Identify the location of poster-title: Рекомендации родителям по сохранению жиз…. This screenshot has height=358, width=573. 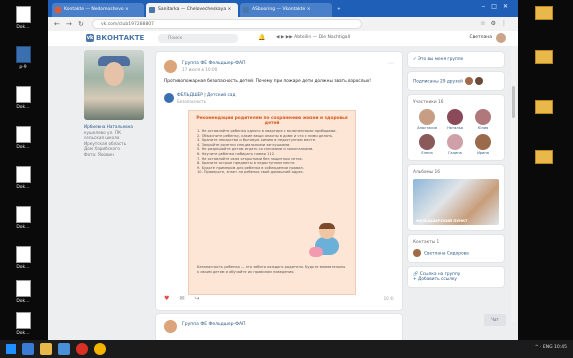
(272, 121).